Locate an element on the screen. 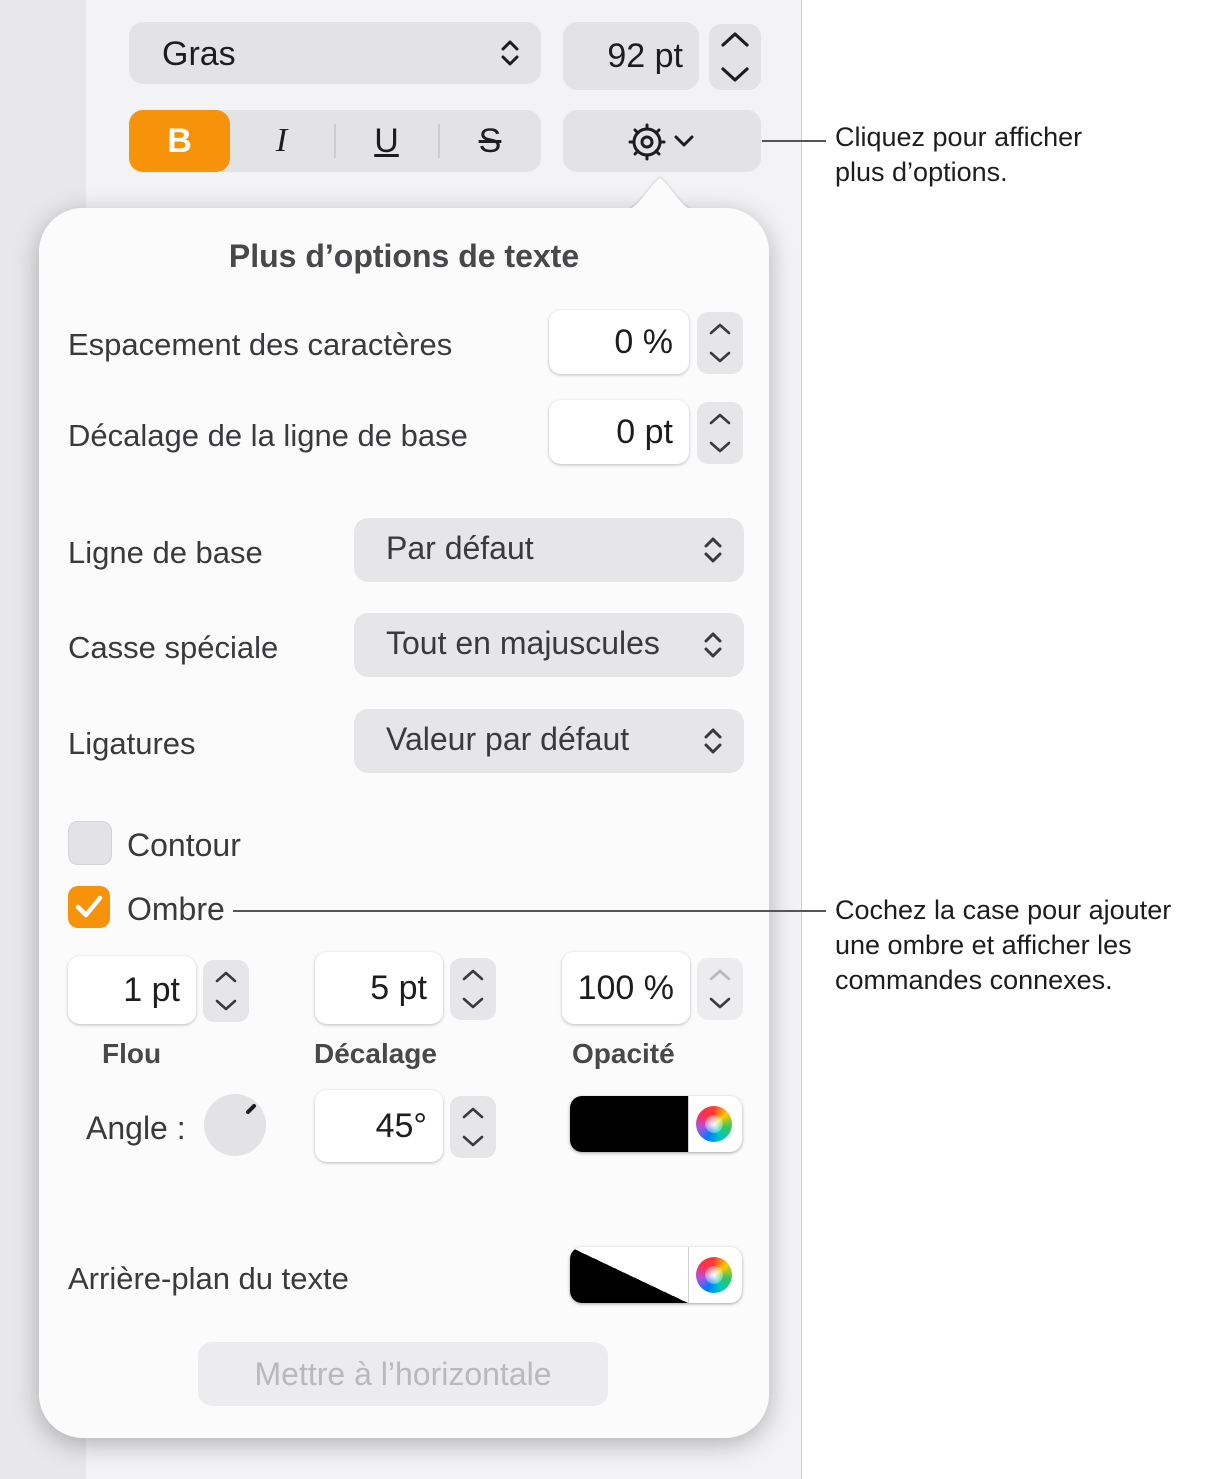  shadow-color-well is located at coordinates (656, 1124).